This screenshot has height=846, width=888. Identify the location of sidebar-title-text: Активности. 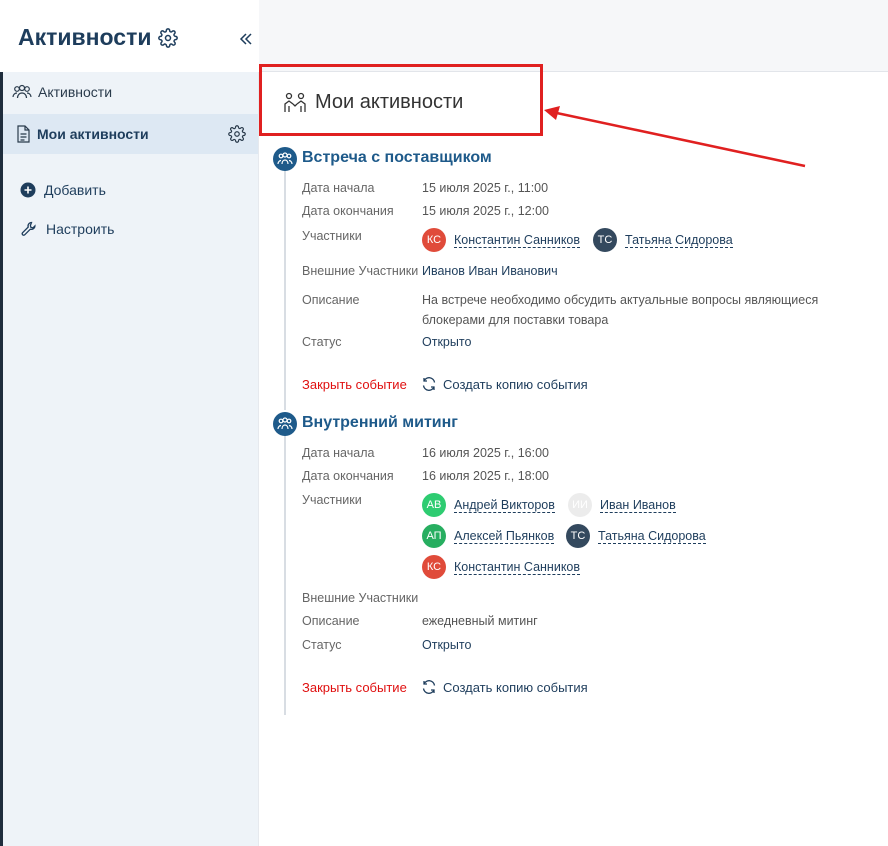
(85, 37).